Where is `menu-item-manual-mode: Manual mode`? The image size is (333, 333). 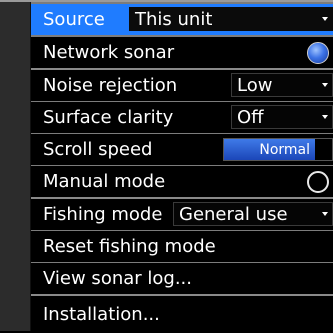
menu-item-manual-mode: Manual mode is located at coordinates (182, 181).